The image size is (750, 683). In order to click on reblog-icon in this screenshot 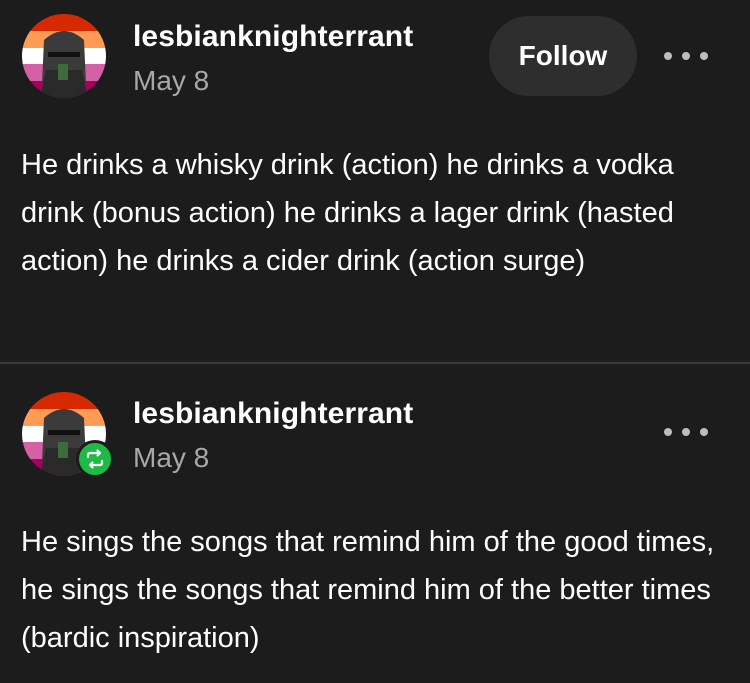, I will do `click(95, 459)`.